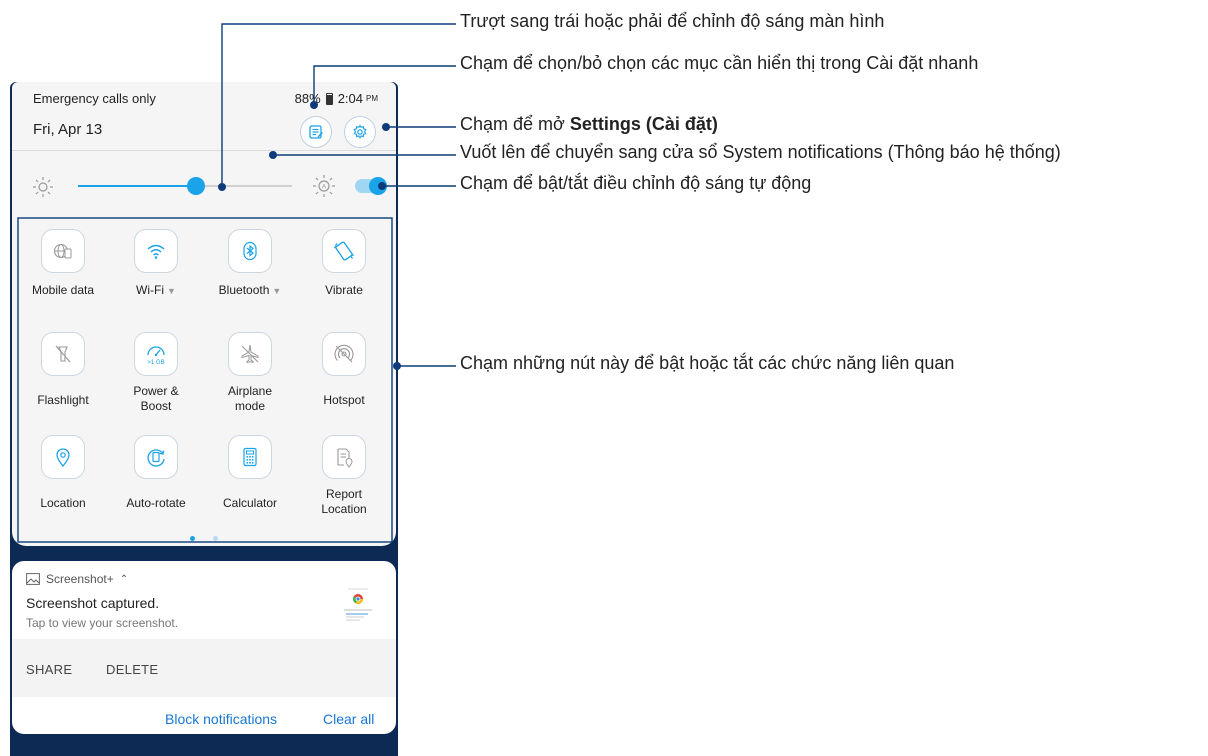  What do you see at coordinates (156, 503) in the screenshot?
I see `tile-label: Auto-rotate` at bounding box center [156, 503].